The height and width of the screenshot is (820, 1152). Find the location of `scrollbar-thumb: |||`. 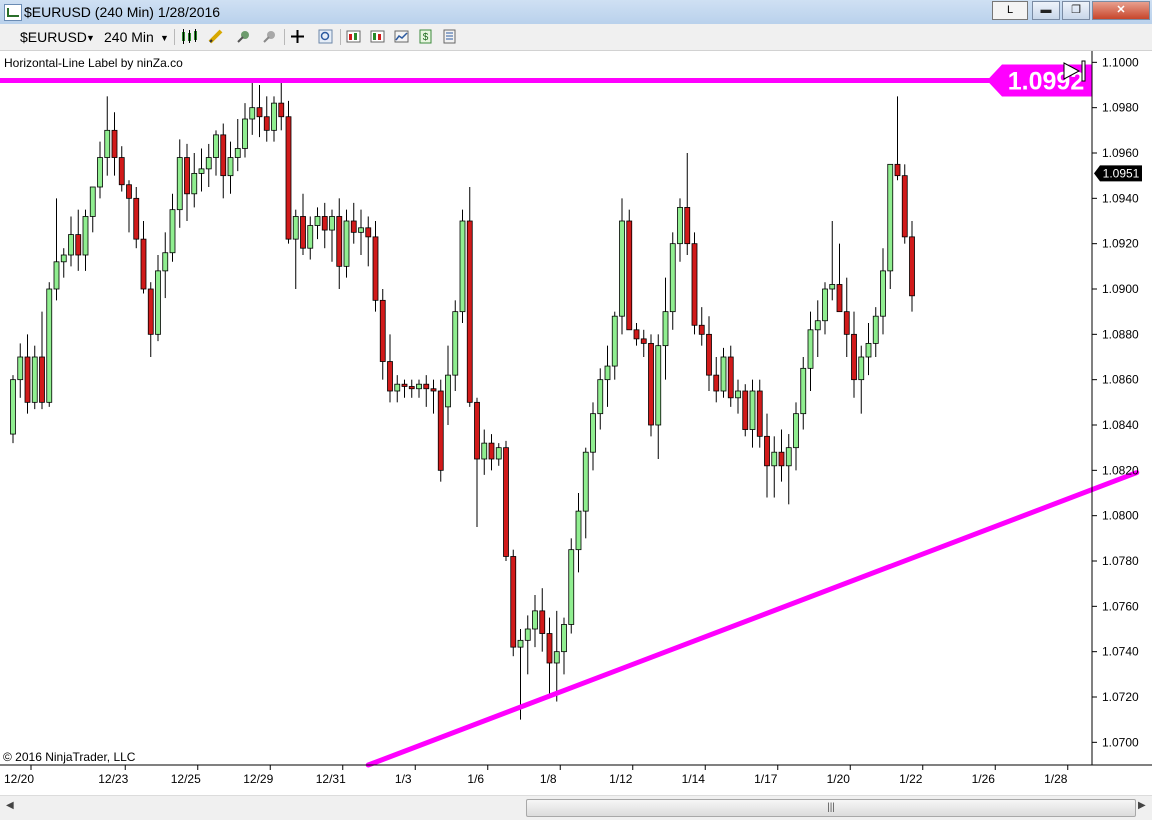

scrollbar-thumb: ||| is located at coordinates (831, 808).